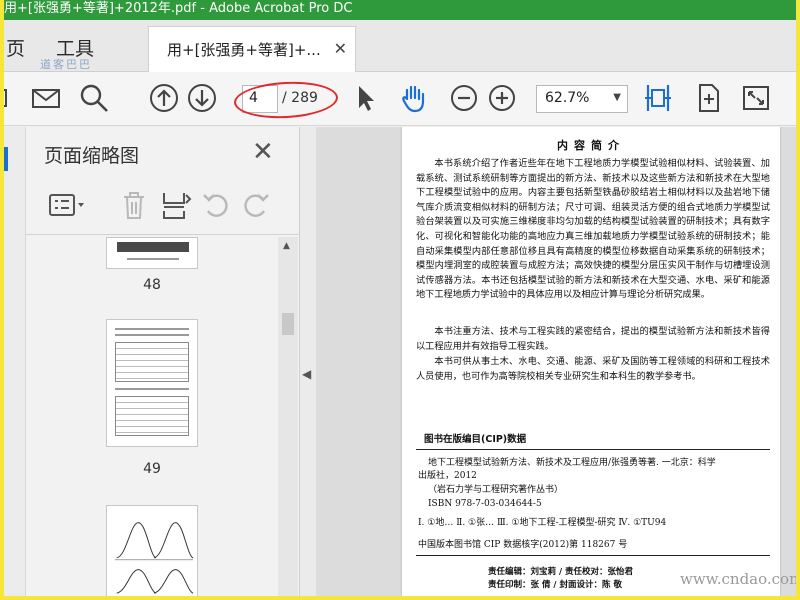 This screenshot has width=800, height=600. Describe the element at coordinates (15, 47) in the screenshot. I see `menu-home: 页` at that location.